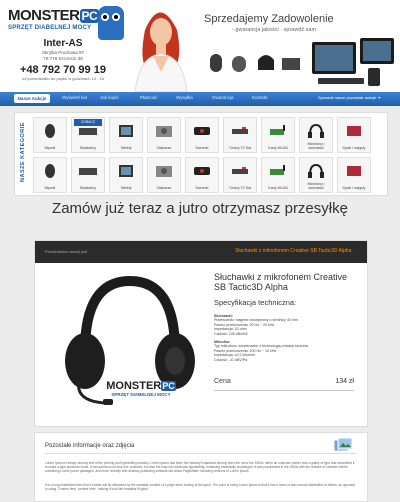 The width and height of the screenshot is (400, 502). What do you see at coordinates (349, 97) in the screenshot?
I see `other-auctions-link: Sprawdź nasze pozostałe aukcje ➜` at bounding box center [349, 97].